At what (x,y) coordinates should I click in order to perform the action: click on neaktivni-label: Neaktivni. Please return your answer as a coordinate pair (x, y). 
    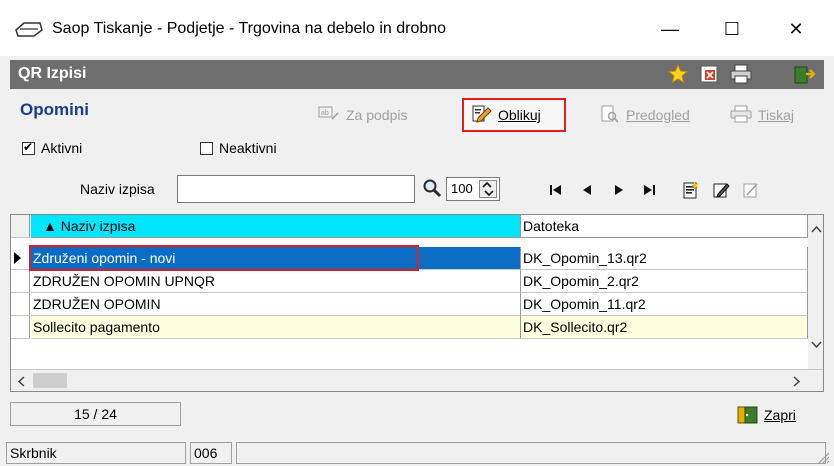
    Looking at the image, I should click on (248, 148).